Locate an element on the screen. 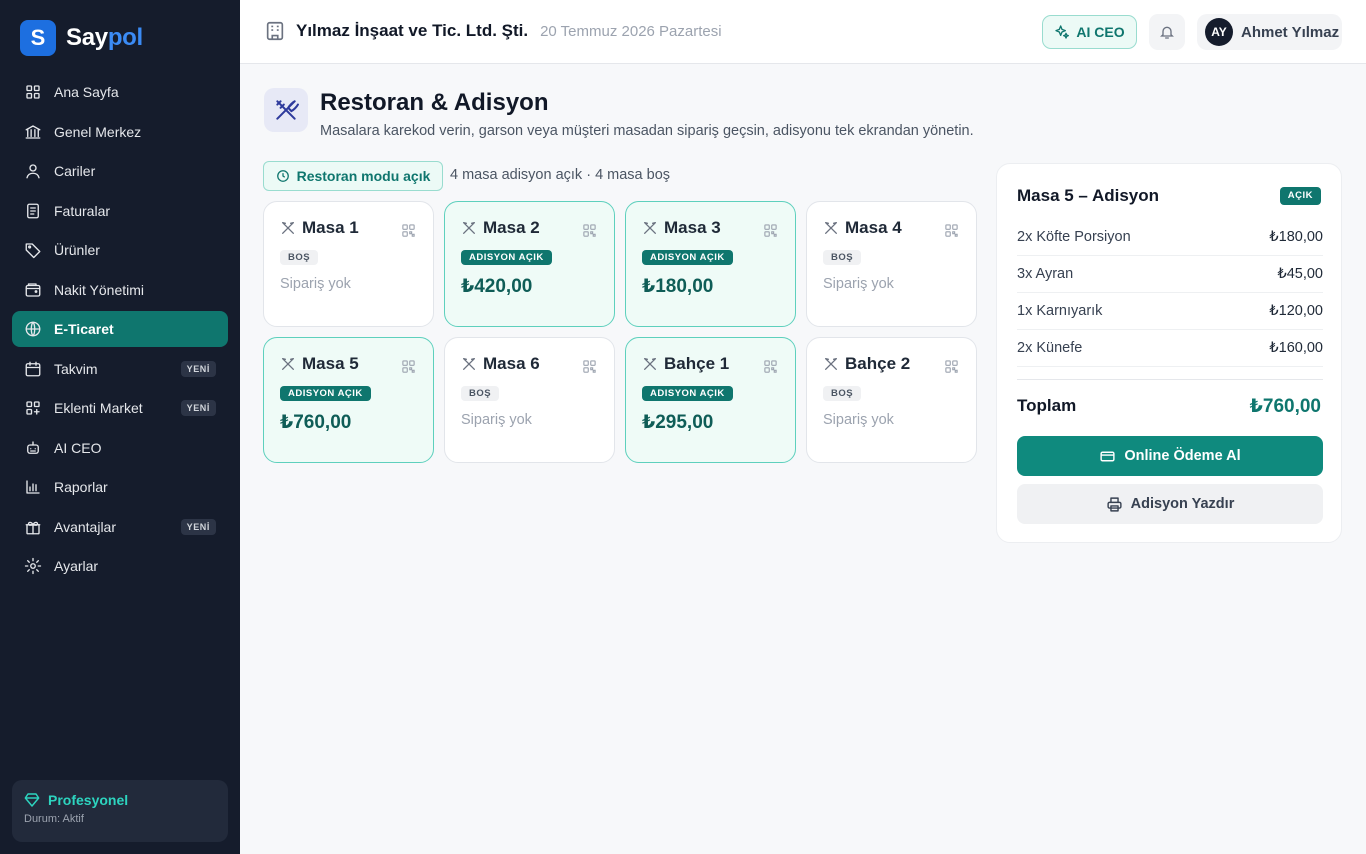 The image size is (1366, 854). brand-logo: S Saypol is located at coordinates (81, 38).